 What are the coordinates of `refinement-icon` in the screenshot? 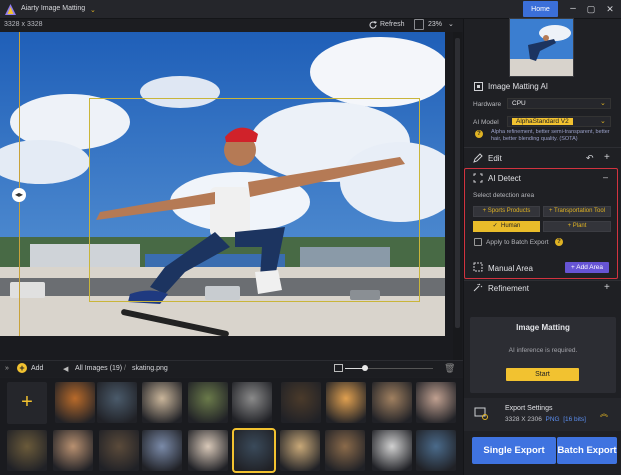 It's located at (478, 288).